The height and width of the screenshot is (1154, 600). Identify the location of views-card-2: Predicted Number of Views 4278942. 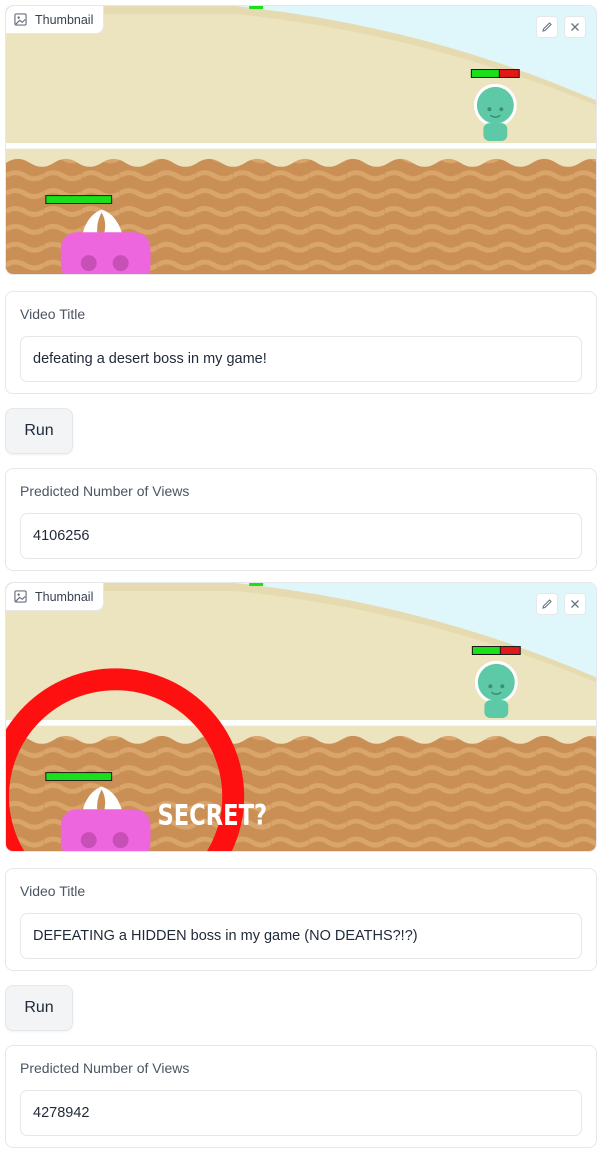
(301, 1096).